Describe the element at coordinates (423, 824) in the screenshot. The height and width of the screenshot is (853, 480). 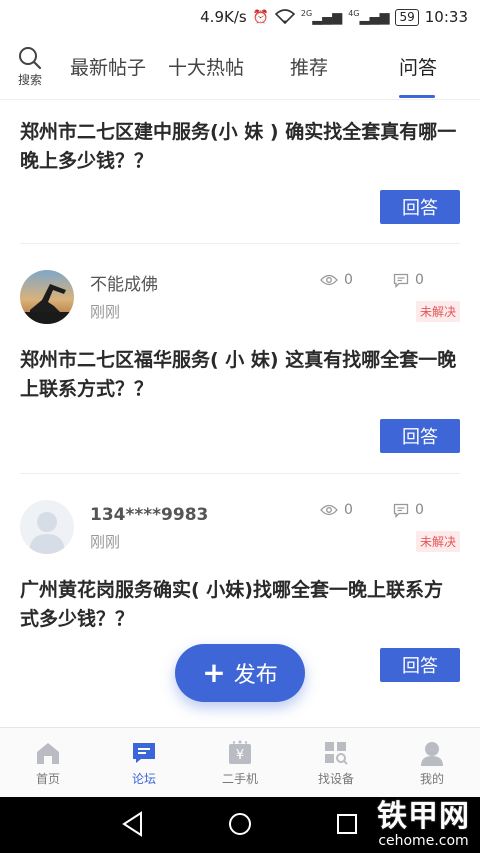
I see `watermark: 铁甲网 cehome.com` at that location.